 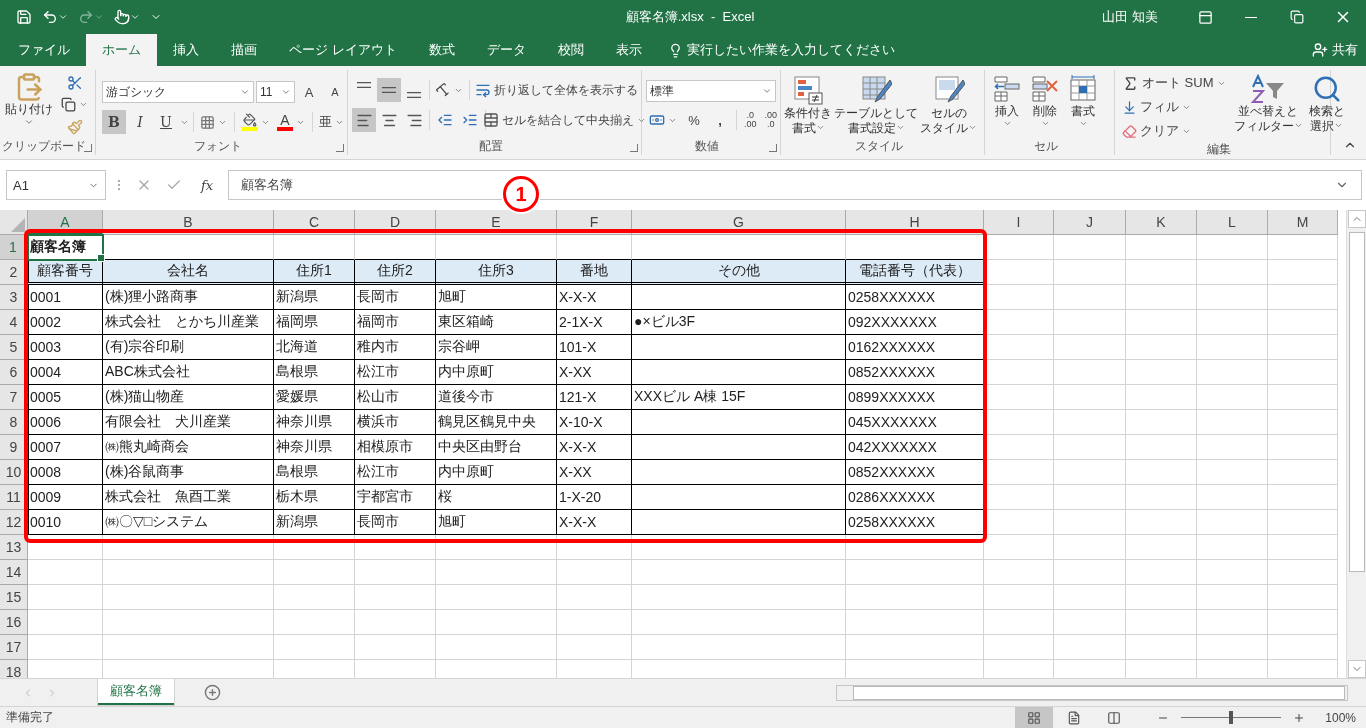 What do you see at coordinates (469, 120) in the screenshot?
I see `indent-increase-icon` at bounding box center [469, 120].